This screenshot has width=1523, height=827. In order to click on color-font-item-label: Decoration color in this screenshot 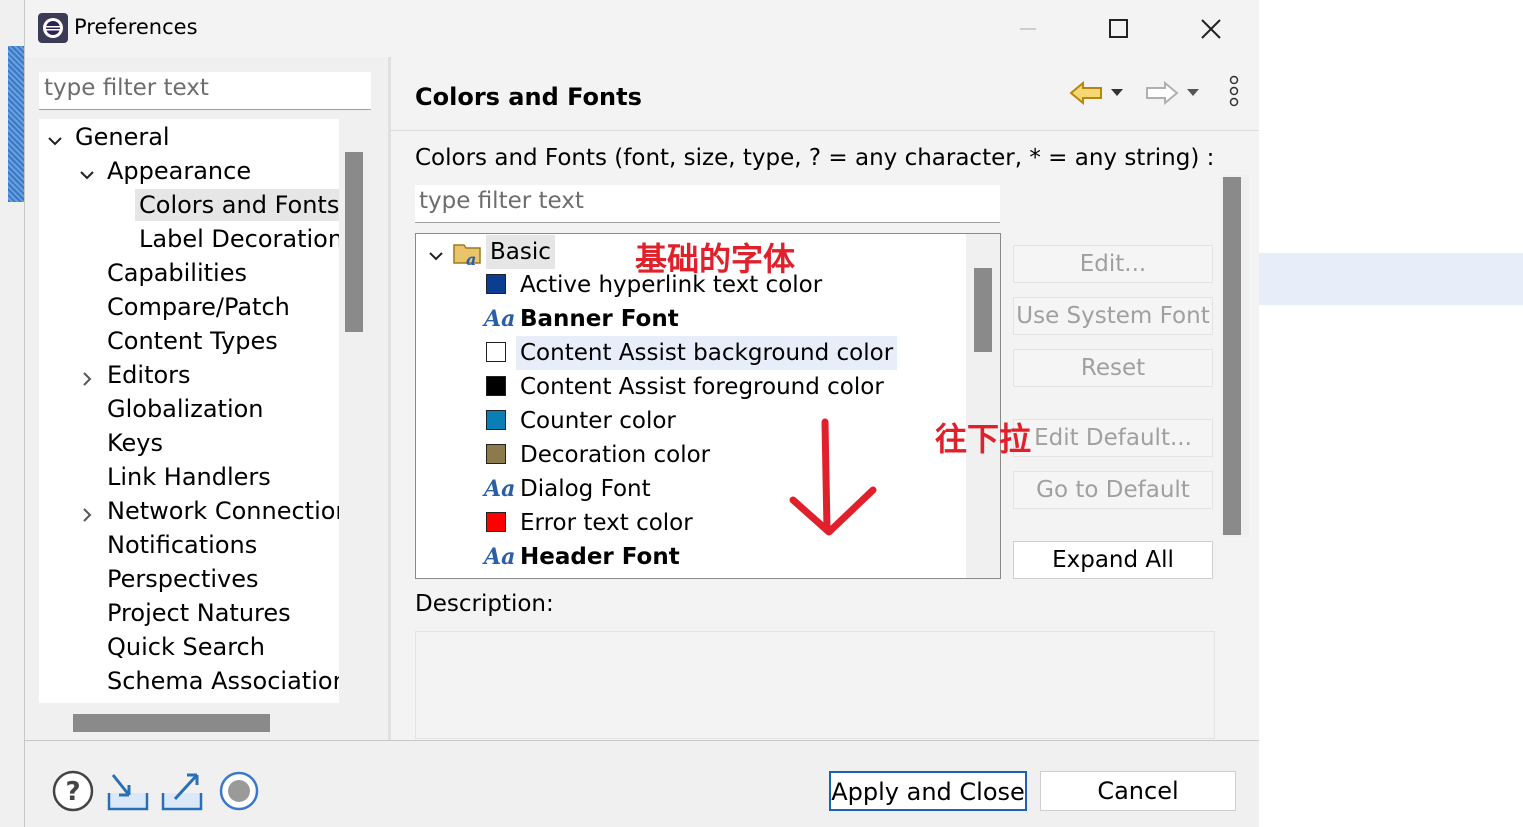, I will do `click(615, 455)`.